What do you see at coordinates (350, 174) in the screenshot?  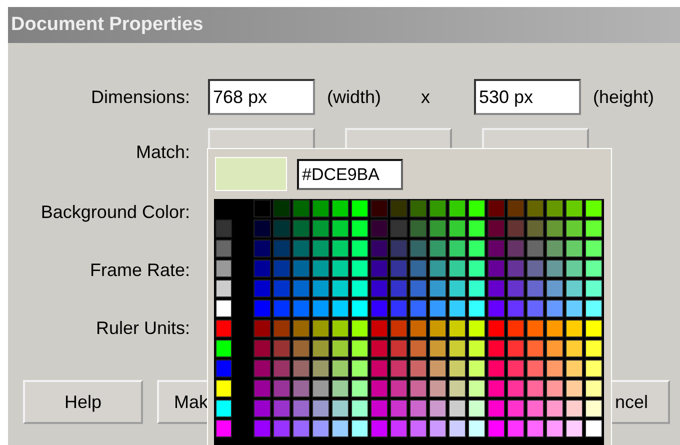 I see `hex-field: #DCE9BA` at bounding box center [350, 174].